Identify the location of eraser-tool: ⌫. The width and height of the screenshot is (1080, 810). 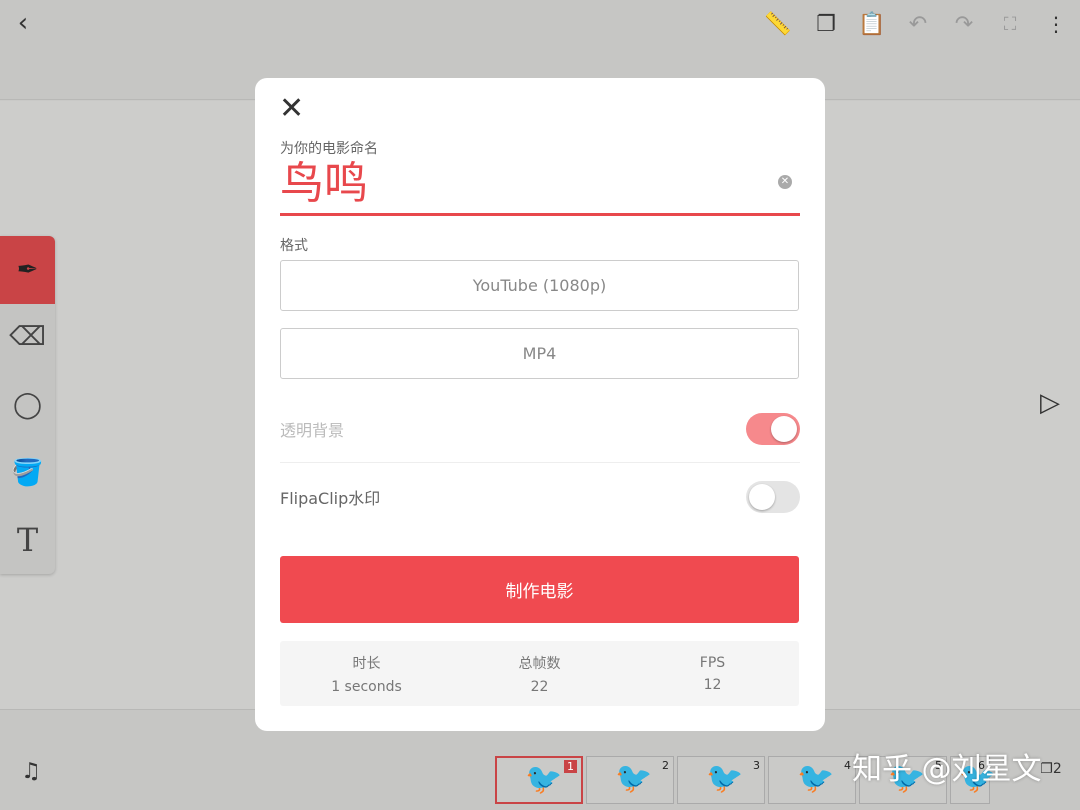
(27, 338).